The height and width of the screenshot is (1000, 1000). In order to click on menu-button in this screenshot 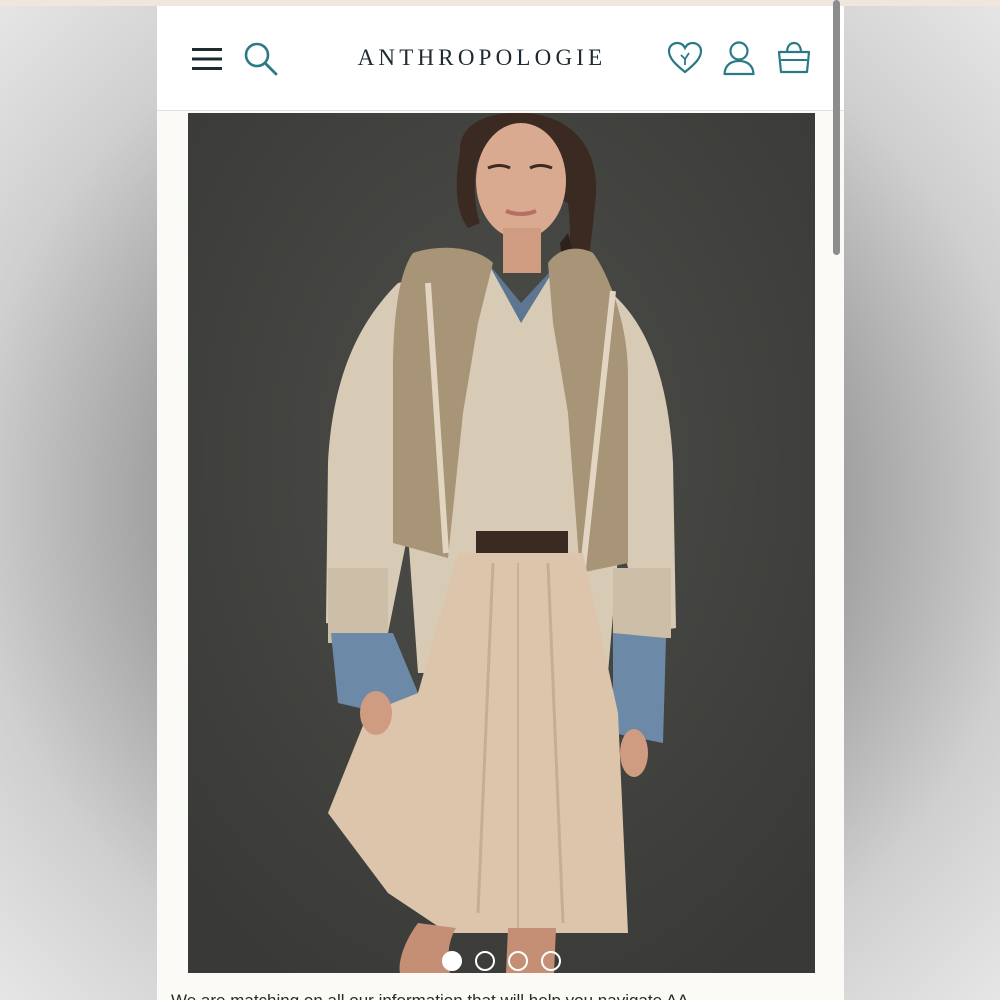, I will do `click(207, 59)`.